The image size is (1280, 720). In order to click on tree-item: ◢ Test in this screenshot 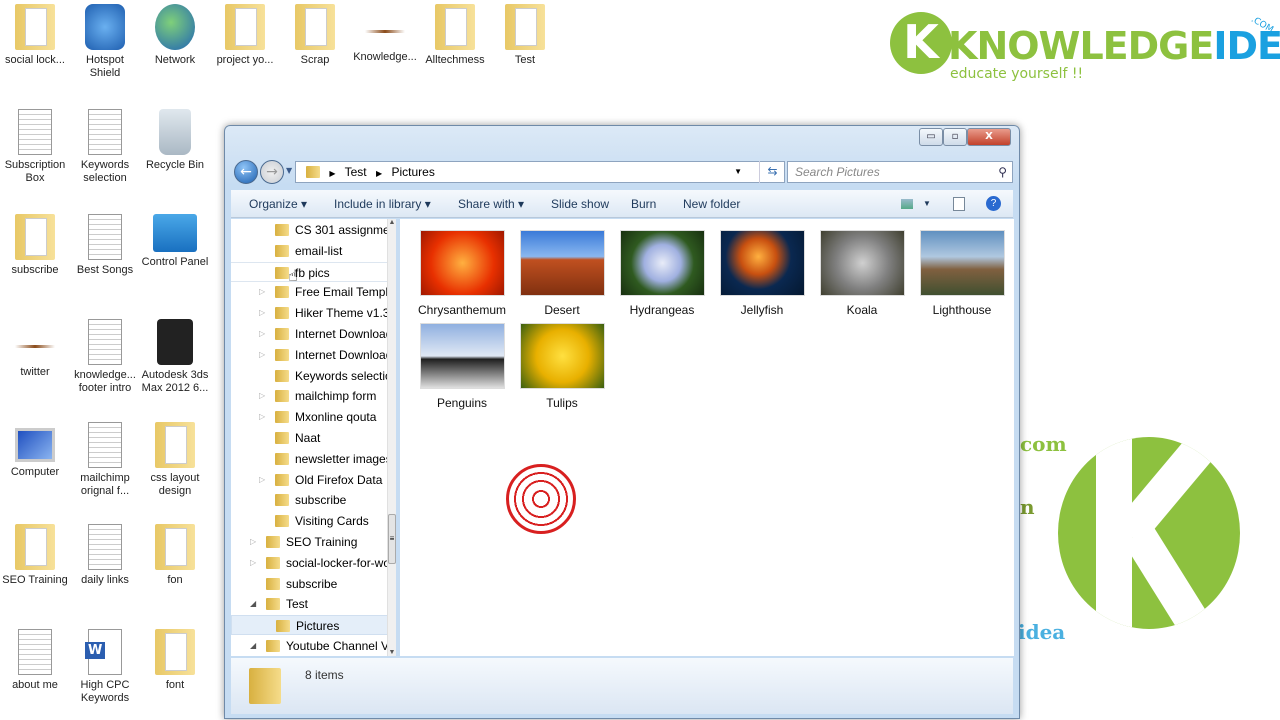, I will do `click(311, 604)`.